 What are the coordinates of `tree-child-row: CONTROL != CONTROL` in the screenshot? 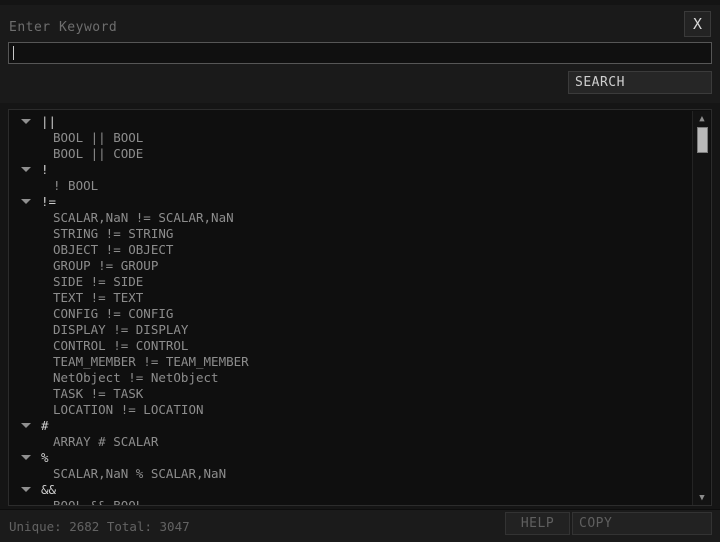 It's located at (351, 346).